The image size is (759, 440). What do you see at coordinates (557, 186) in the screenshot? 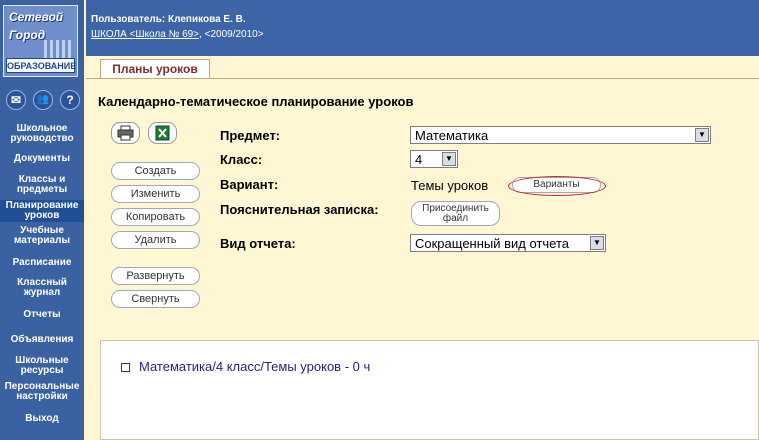
I see `highlight-ring` at bounding box center [557, 186].